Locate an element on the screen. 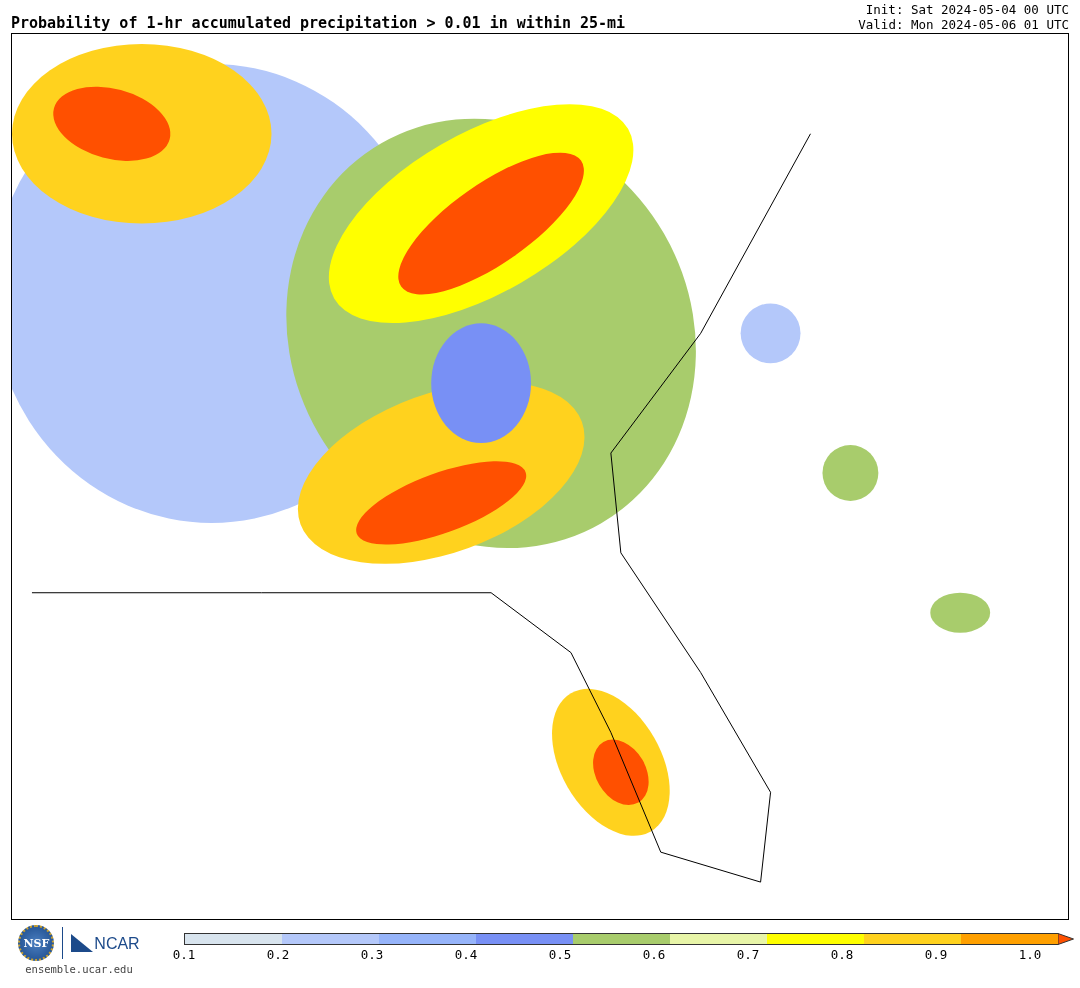  colorbar-tick-label: 0.5 is located at coordinates (560, 954).